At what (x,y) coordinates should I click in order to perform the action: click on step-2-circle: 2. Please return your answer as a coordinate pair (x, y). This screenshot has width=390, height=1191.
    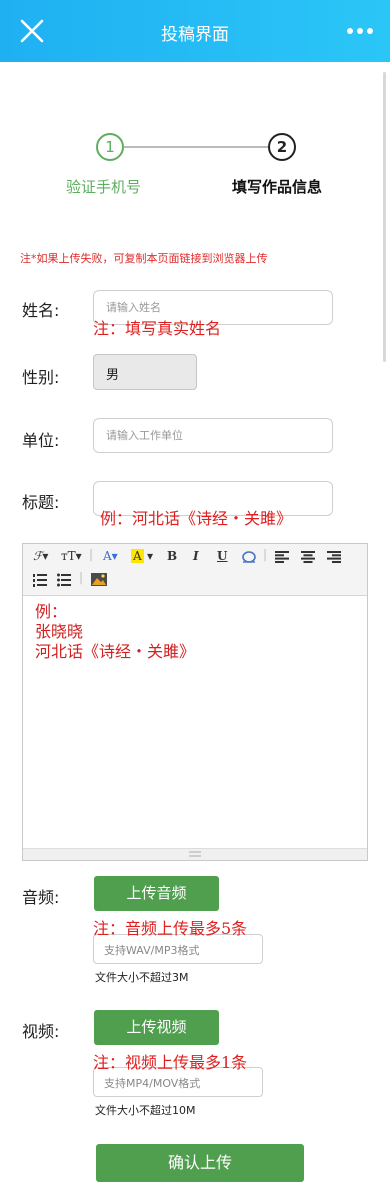
    Looking at the image, I should click on (282, 147).